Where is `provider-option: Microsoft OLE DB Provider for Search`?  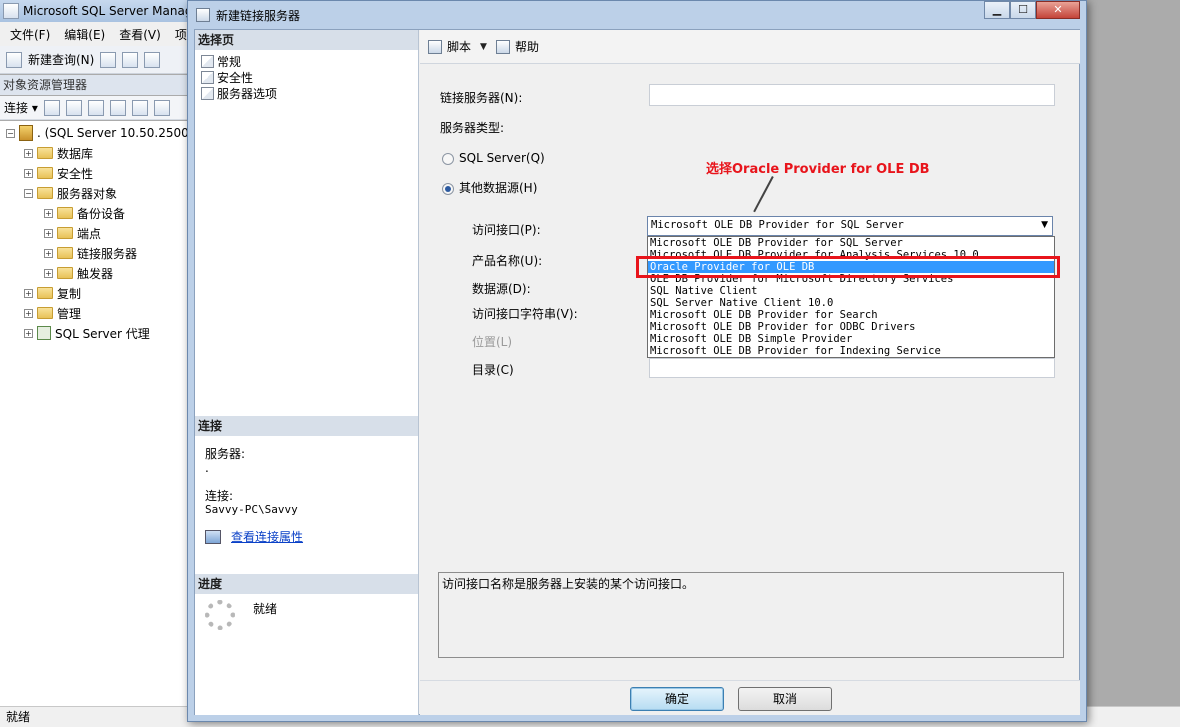 provider-option: Microsoft OLE DB Provider for Search is located at coordinates (851, 315).